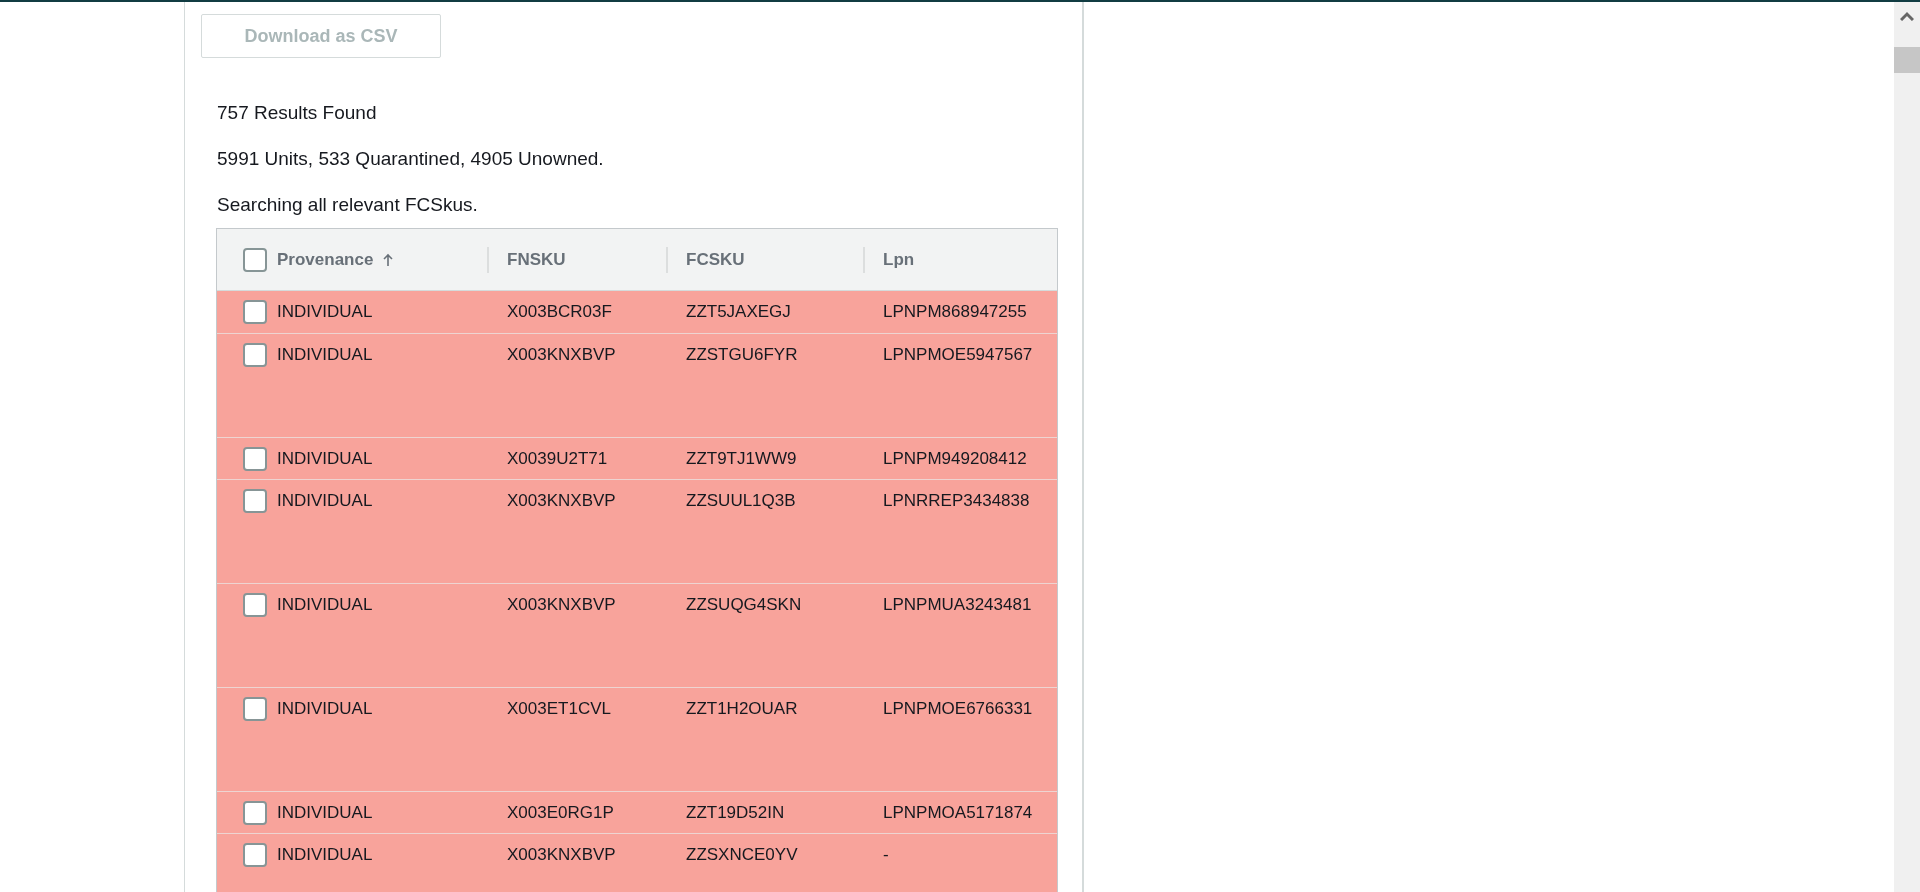  Describe the element at coordinates (325, 259) in the screenshot. I see `column-header: Provenance` at that location.